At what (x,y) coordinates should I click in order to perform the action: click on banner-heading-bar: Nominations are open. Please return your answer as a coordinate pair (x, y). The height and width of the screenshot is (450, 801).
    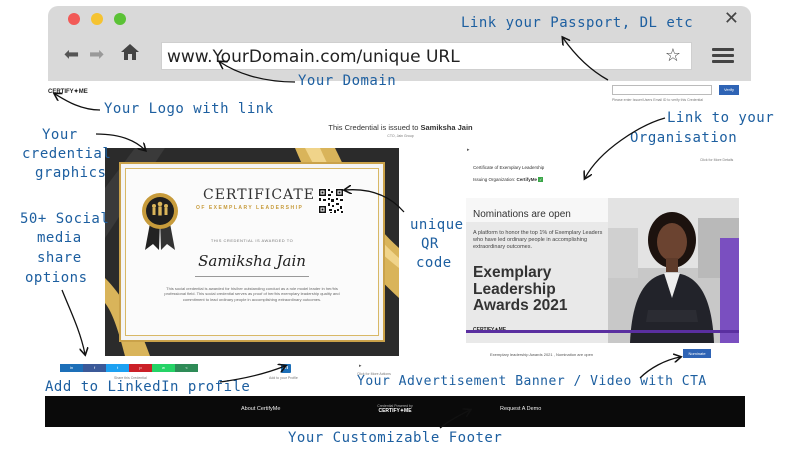
    Looking at the image, I should click on (537, 210).